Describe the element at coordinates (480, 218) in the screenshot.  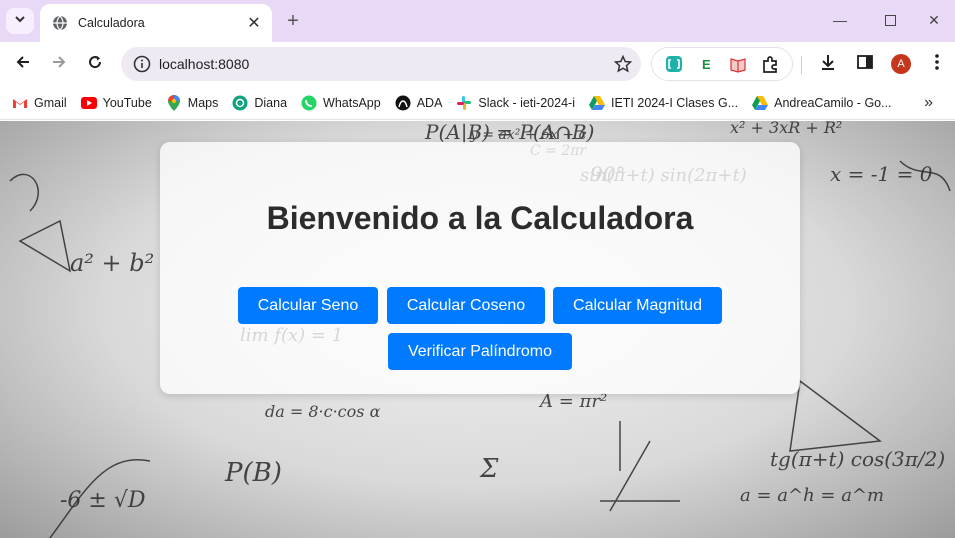
I see `page-title: Bienvenido a la Calculadora` at that location.